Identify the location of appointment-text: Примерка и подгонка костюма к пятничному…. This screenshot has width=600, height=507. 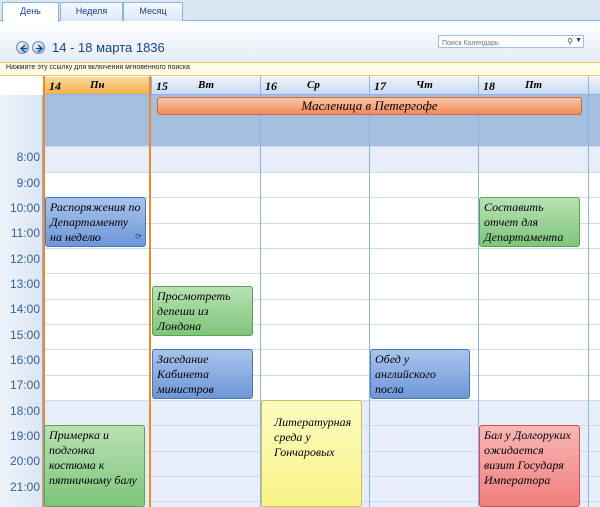
(93, 457).